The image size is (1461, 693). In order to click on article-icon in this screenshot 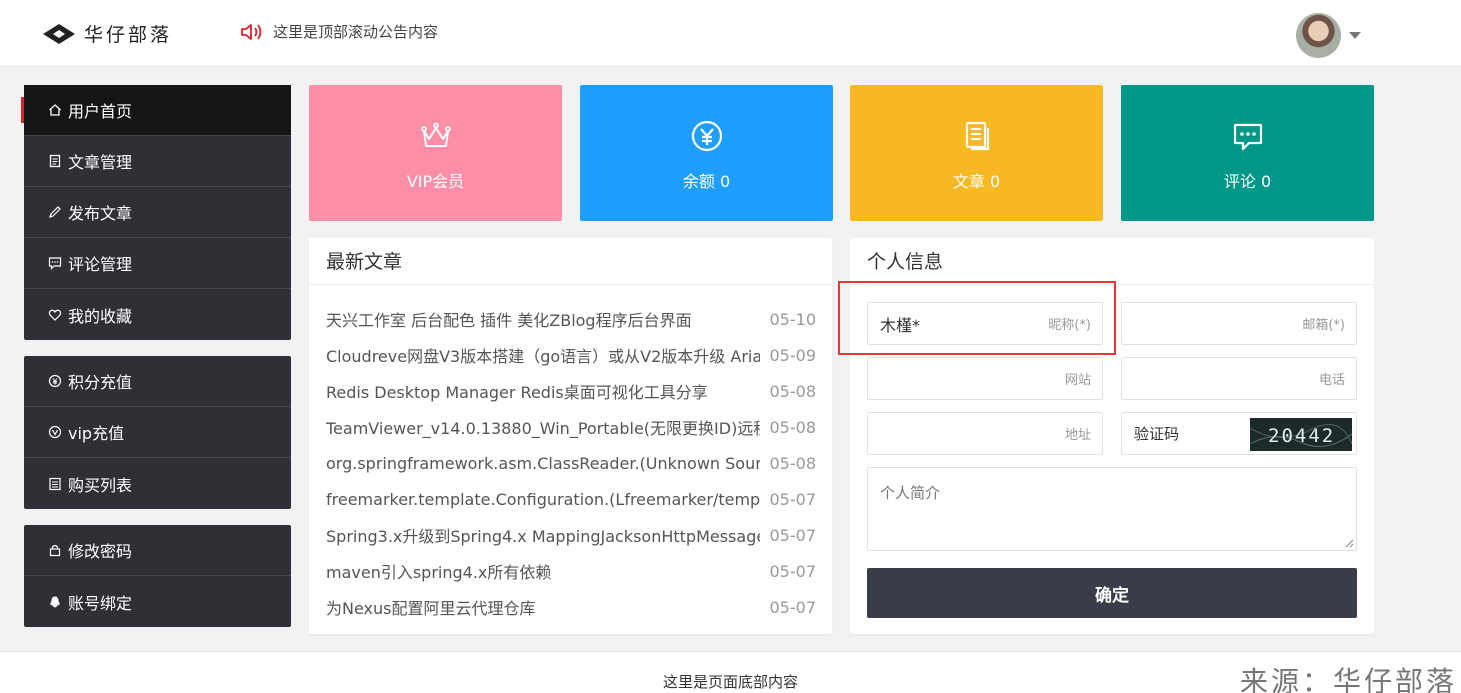, I will do `click(977, 136)`.